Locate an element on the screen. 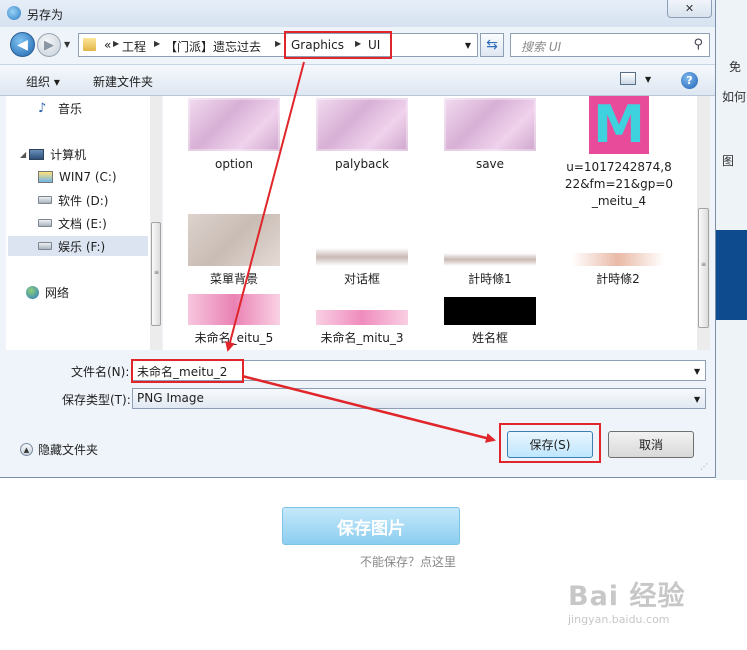  address-bar: « ▶ 工程 ▶ 【门派】遗忘过去 ▶ Graphics ▶ UI ▼ is located at coordinates (278, 45).